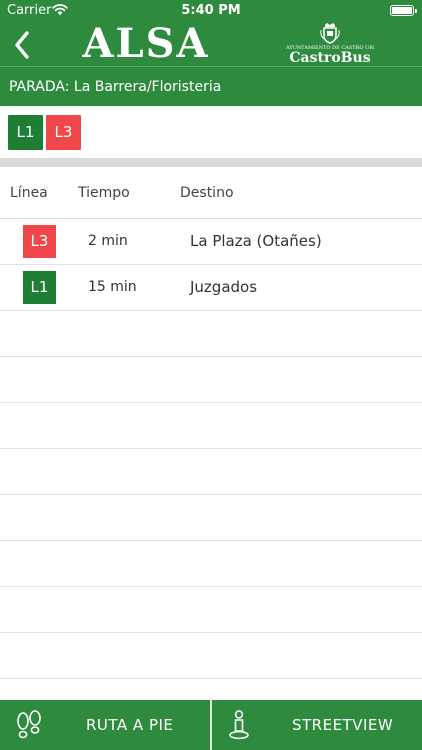 This screenshot has height=750, width=422. What do you see at coordinates (108, 241) in the screenshot?
I see `arrival-time: 2 min` at bounding box center [108, 241].